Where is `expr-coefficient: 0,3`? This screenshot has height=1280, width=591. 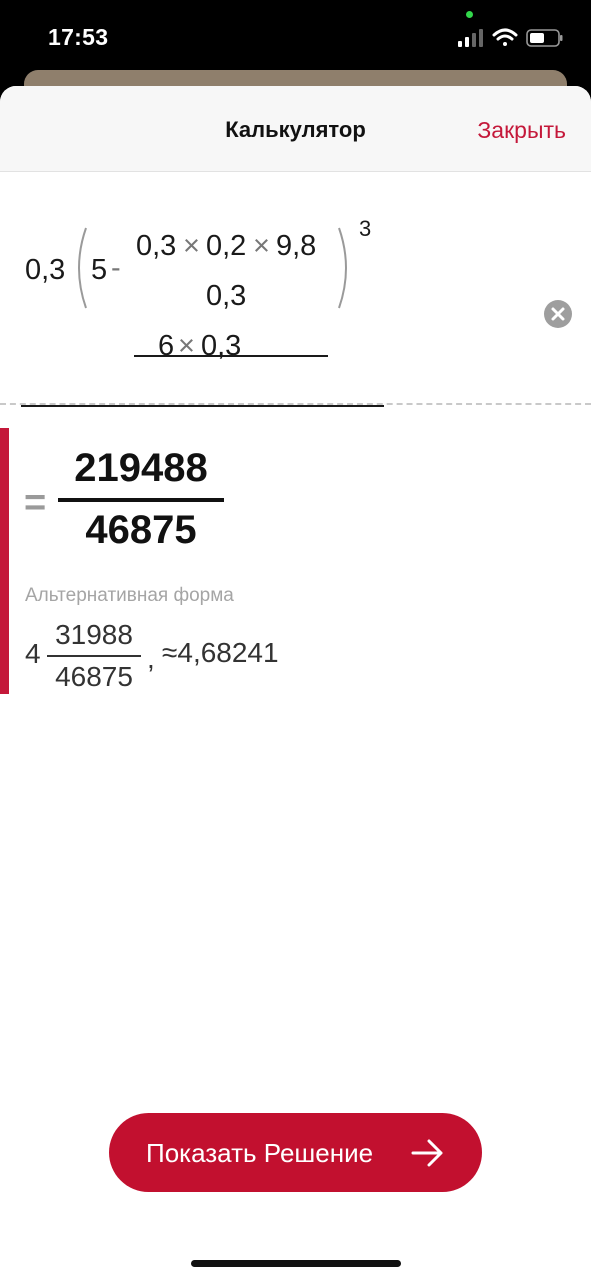
expr-coefficient: 0,3 is located at coordinates (45, 270).